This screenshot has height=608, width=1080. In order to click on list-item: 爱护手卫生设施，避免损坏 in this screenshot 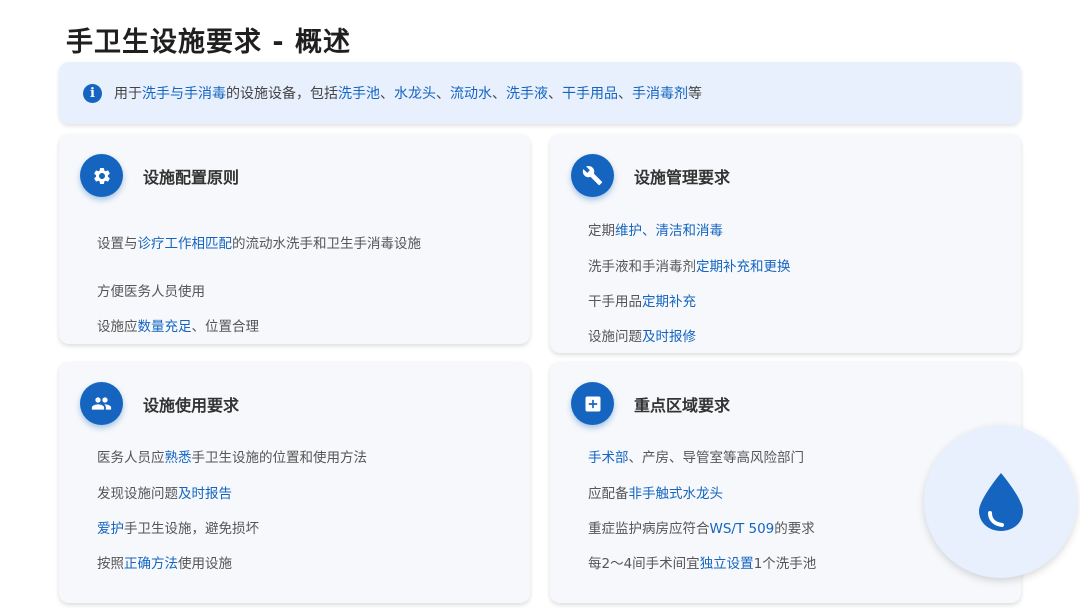, I will do `click(178, 527)`.